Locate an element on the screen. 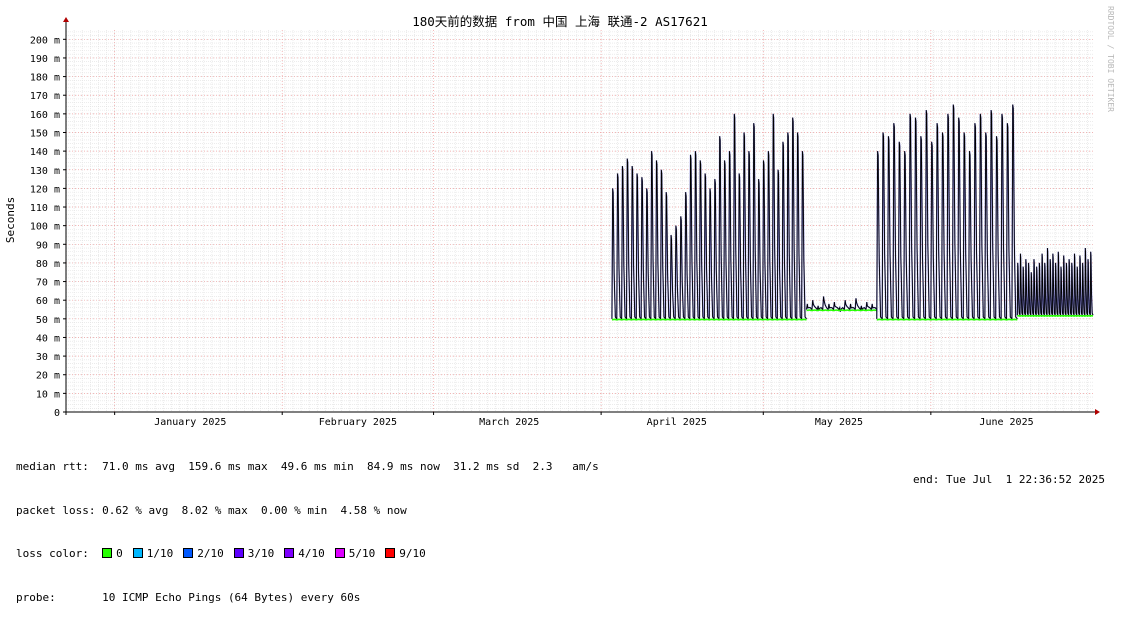 The width and height of the screenshot is (1121, 620). loss-legend-item: 4/10 is located at coordinates (304, 553).